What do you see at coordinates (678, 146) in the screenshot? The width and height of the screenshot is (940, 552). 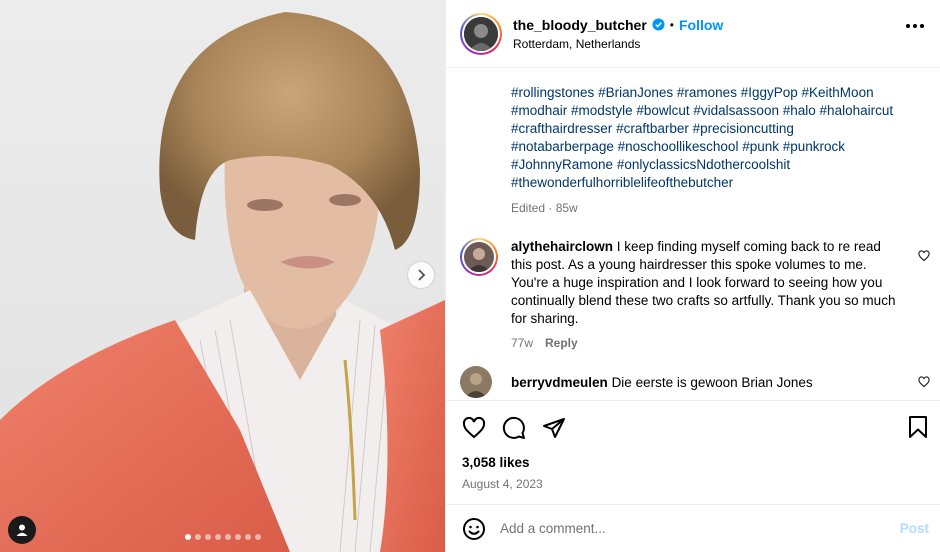 I see `hashtag: #noschoollikeschool` at bounding box center [678, 146].